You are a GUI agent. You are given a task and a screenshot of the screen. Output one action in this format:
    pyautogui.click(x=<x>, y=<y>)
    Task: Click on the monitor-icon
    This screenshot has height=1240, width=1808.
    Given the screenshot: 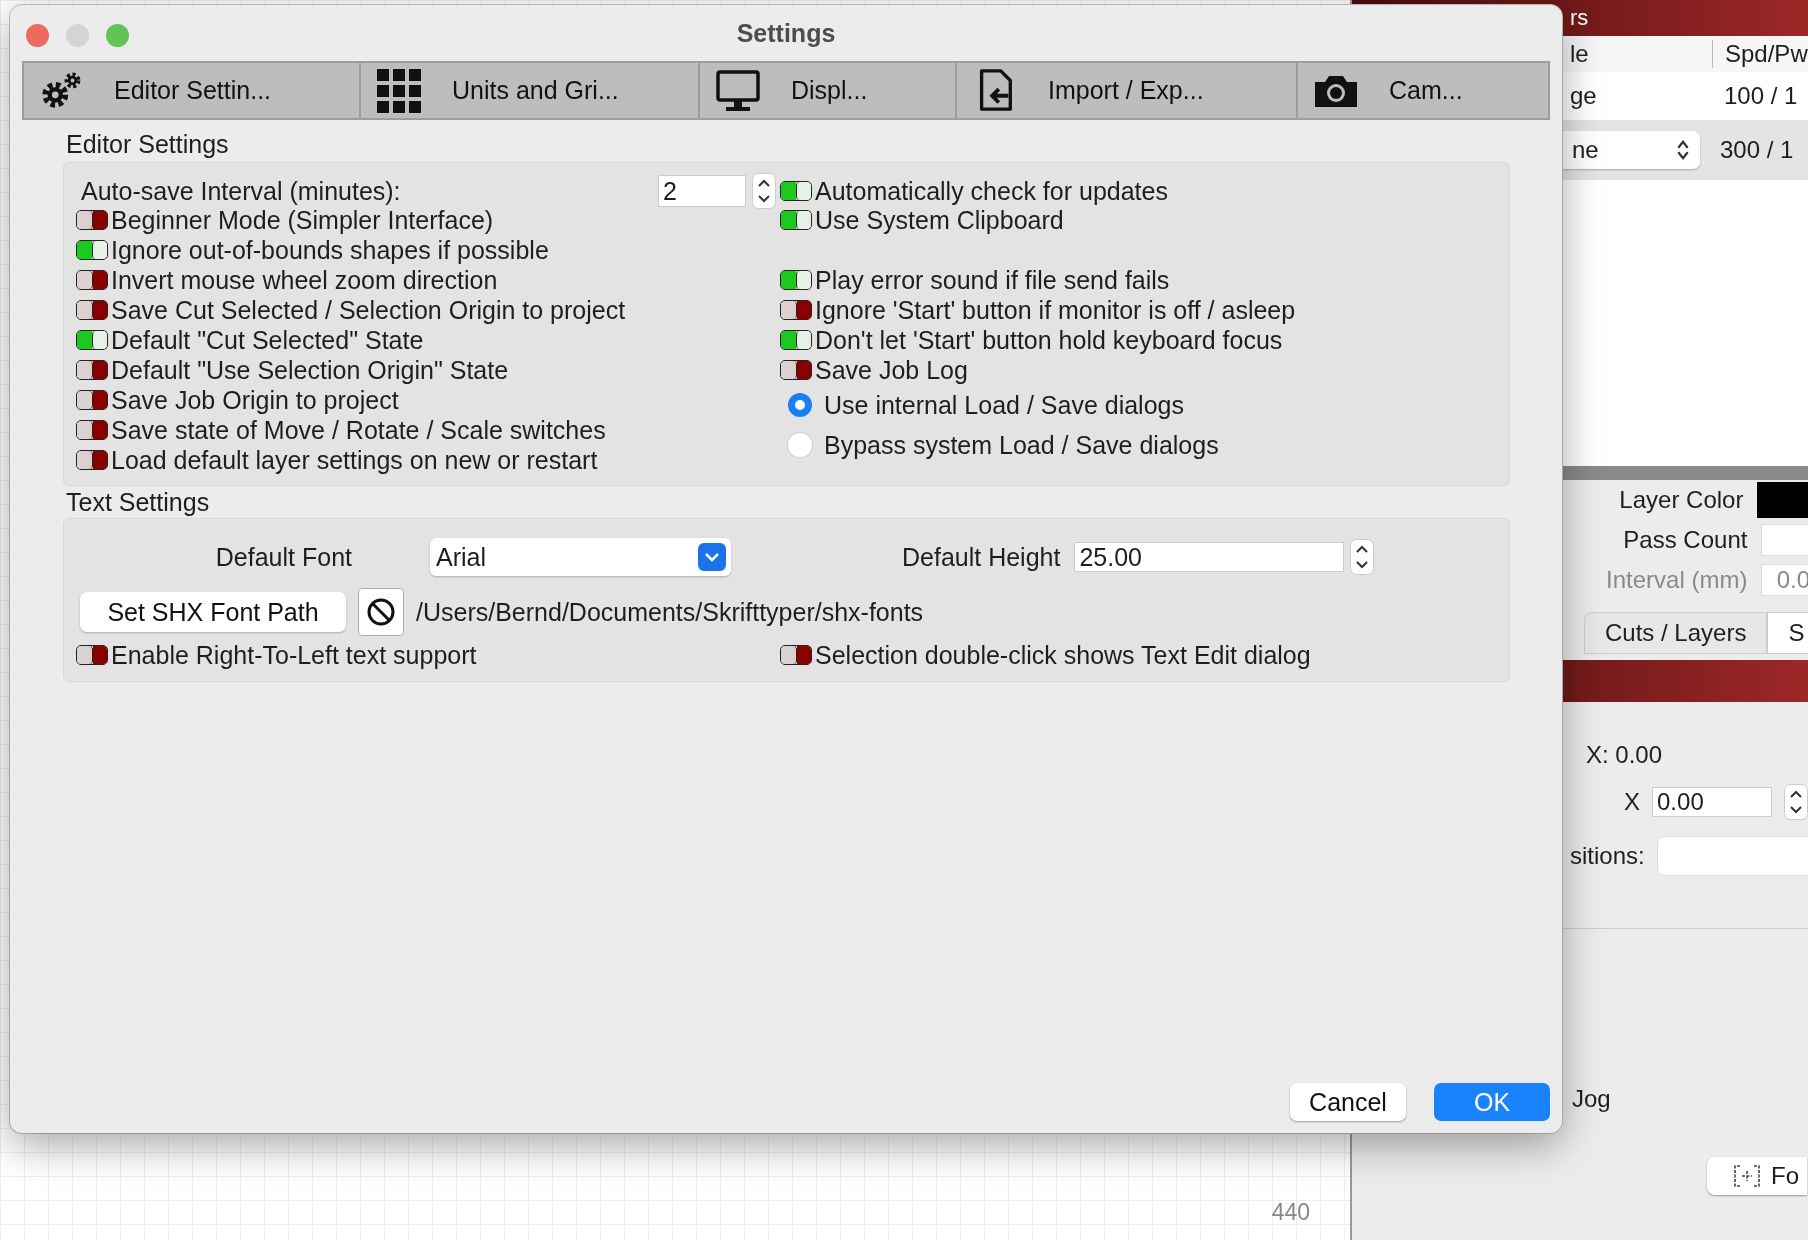 What is the action you would take?
    pyautogui.click(x=738, y=90)
    